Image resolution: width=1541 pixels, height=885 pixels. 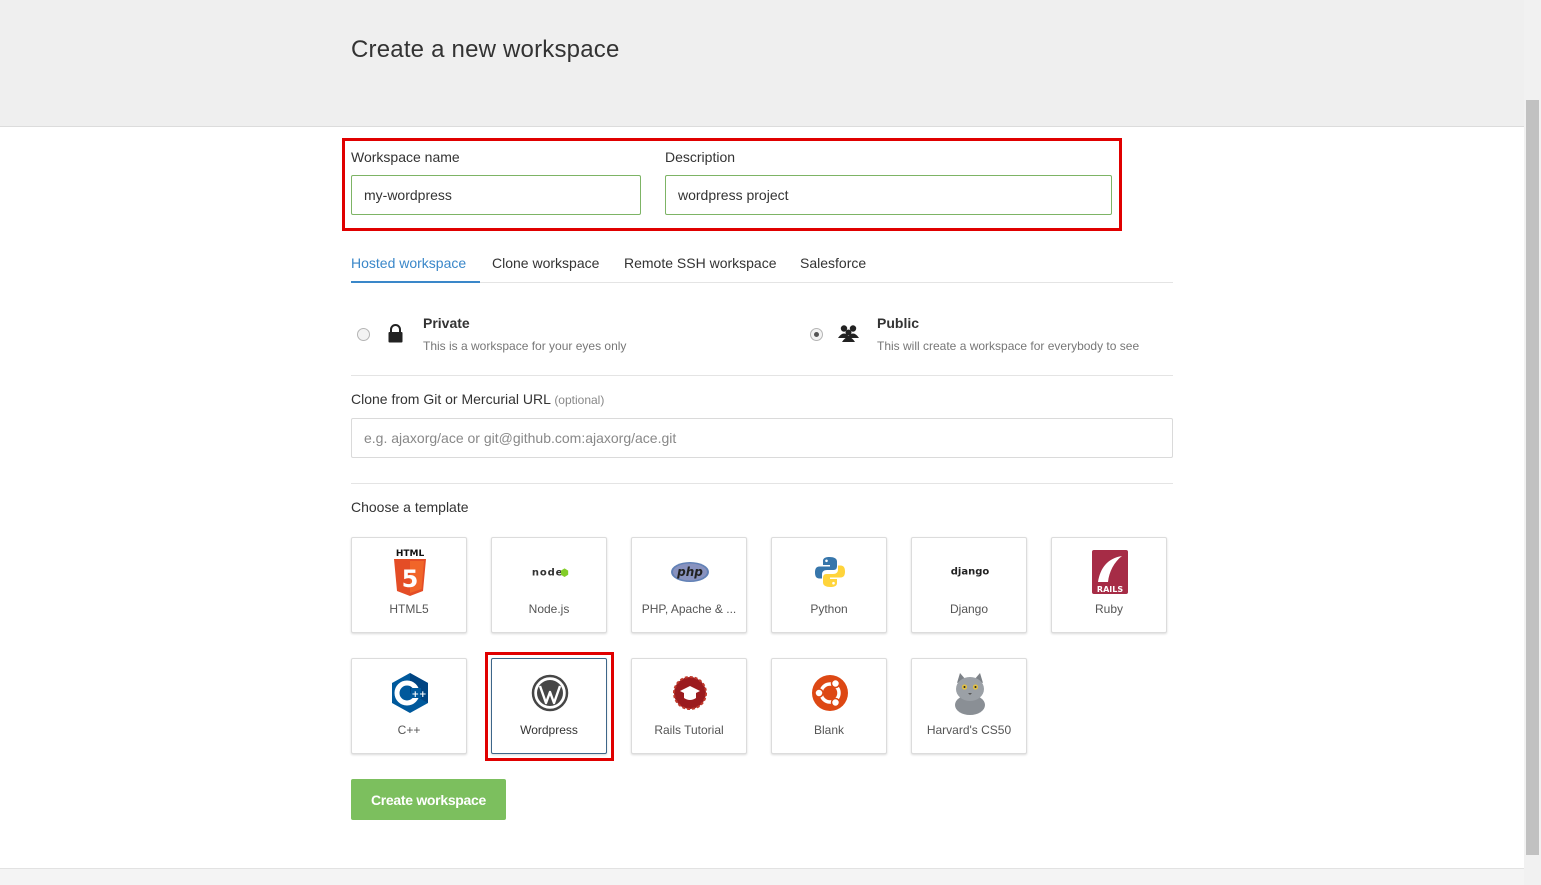 What do you see at coordinates (829, 609) in the screenshot?
I see `template-label: Python` at bounding box center [829, 609].